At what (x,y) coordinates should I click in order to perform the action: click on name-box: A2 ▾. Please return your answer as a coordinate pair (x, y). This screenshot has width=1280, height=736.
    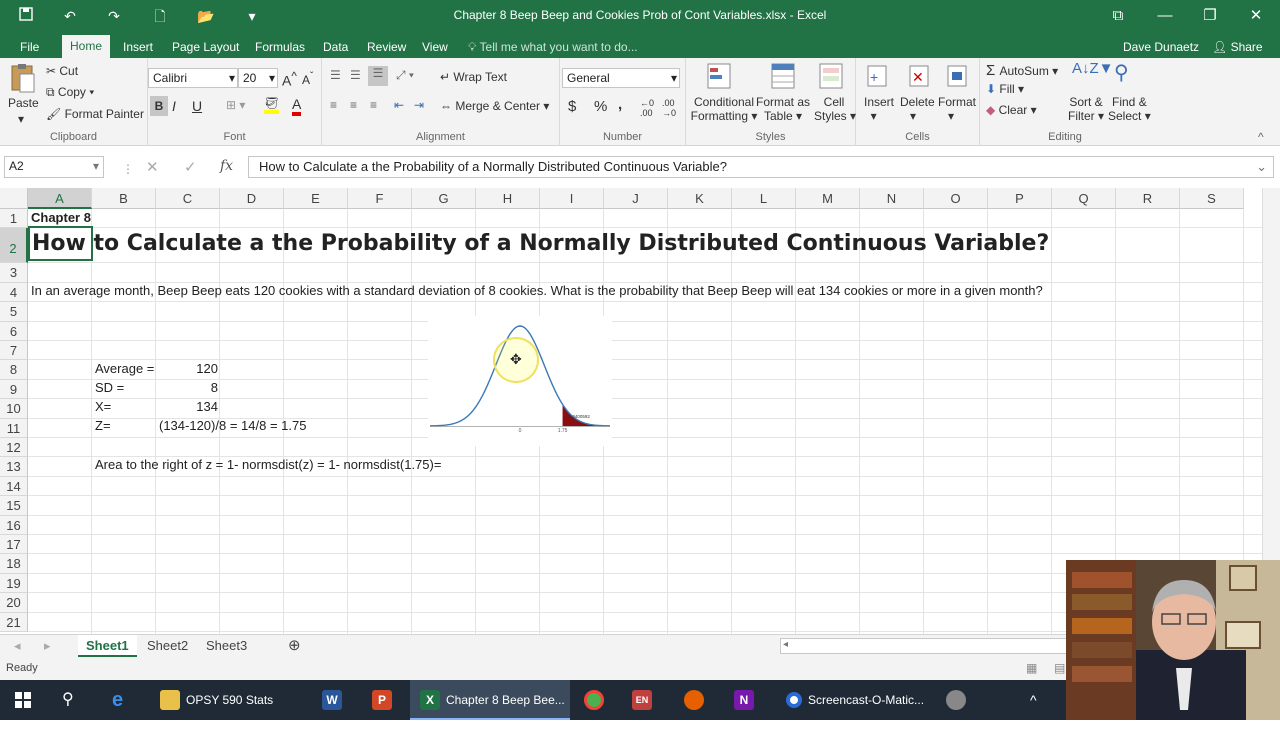
    Looking at the image, I should click on (54, 167).